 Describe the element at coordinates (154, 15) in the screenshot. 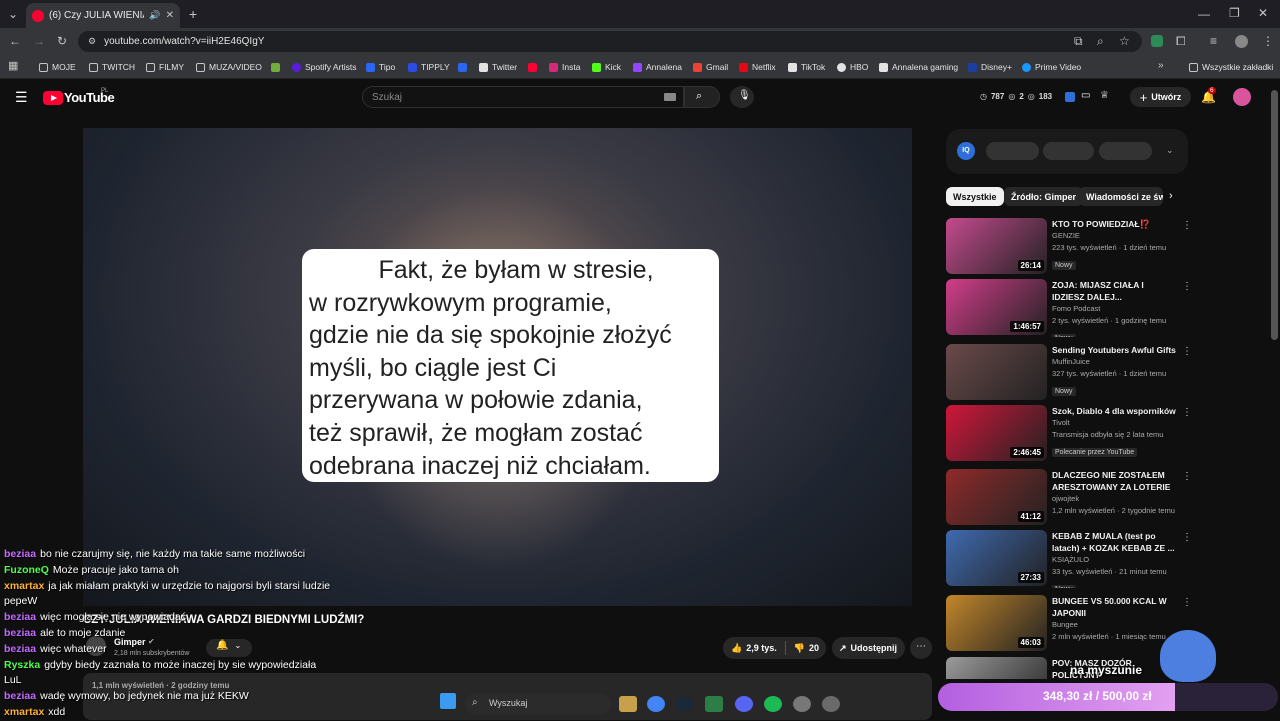

I see `speaker-icon: 🔊` at that location.